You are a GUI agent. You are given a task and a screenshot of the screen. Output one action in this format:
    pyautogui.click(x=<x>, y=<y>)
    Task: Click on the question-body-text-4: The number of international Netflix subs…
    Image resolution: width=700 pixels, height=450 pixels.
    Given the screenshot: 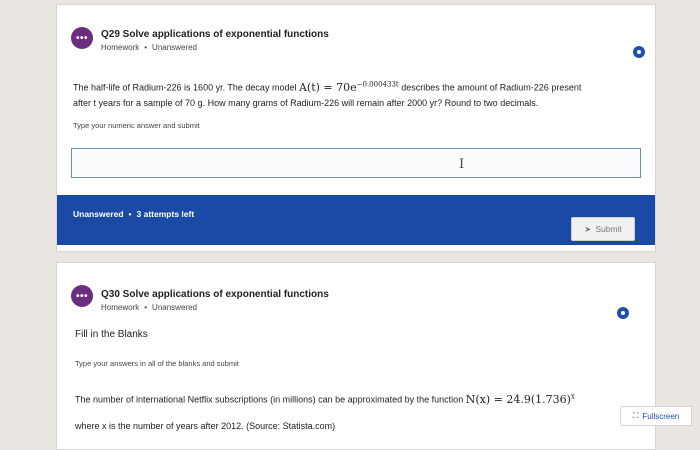 What is the action you would take?
    pyautogui.click(x=270, y=399)
    